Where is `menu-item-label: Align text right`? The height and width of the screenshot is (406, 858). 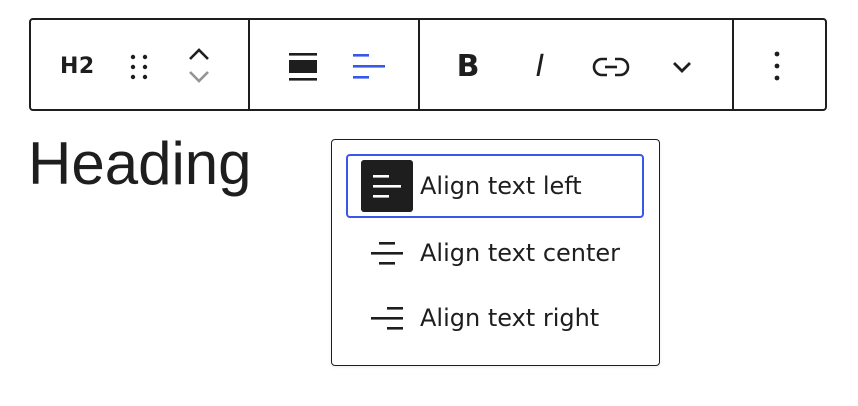 menu-item-label: Align text right is located at coordinates (510, 318).